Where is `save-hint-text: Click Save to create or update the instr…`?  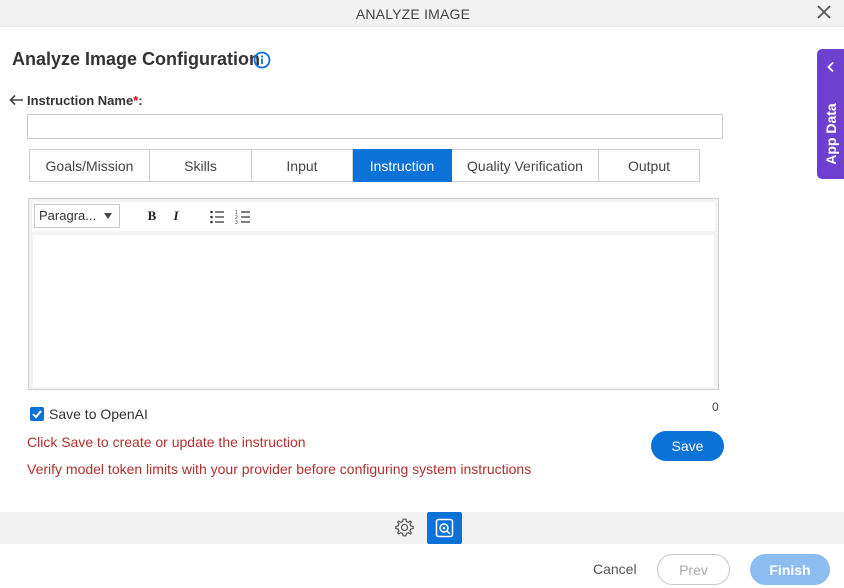 save-hint-text: Click Save to create or update the instr… is located at coordinates (166, 442).